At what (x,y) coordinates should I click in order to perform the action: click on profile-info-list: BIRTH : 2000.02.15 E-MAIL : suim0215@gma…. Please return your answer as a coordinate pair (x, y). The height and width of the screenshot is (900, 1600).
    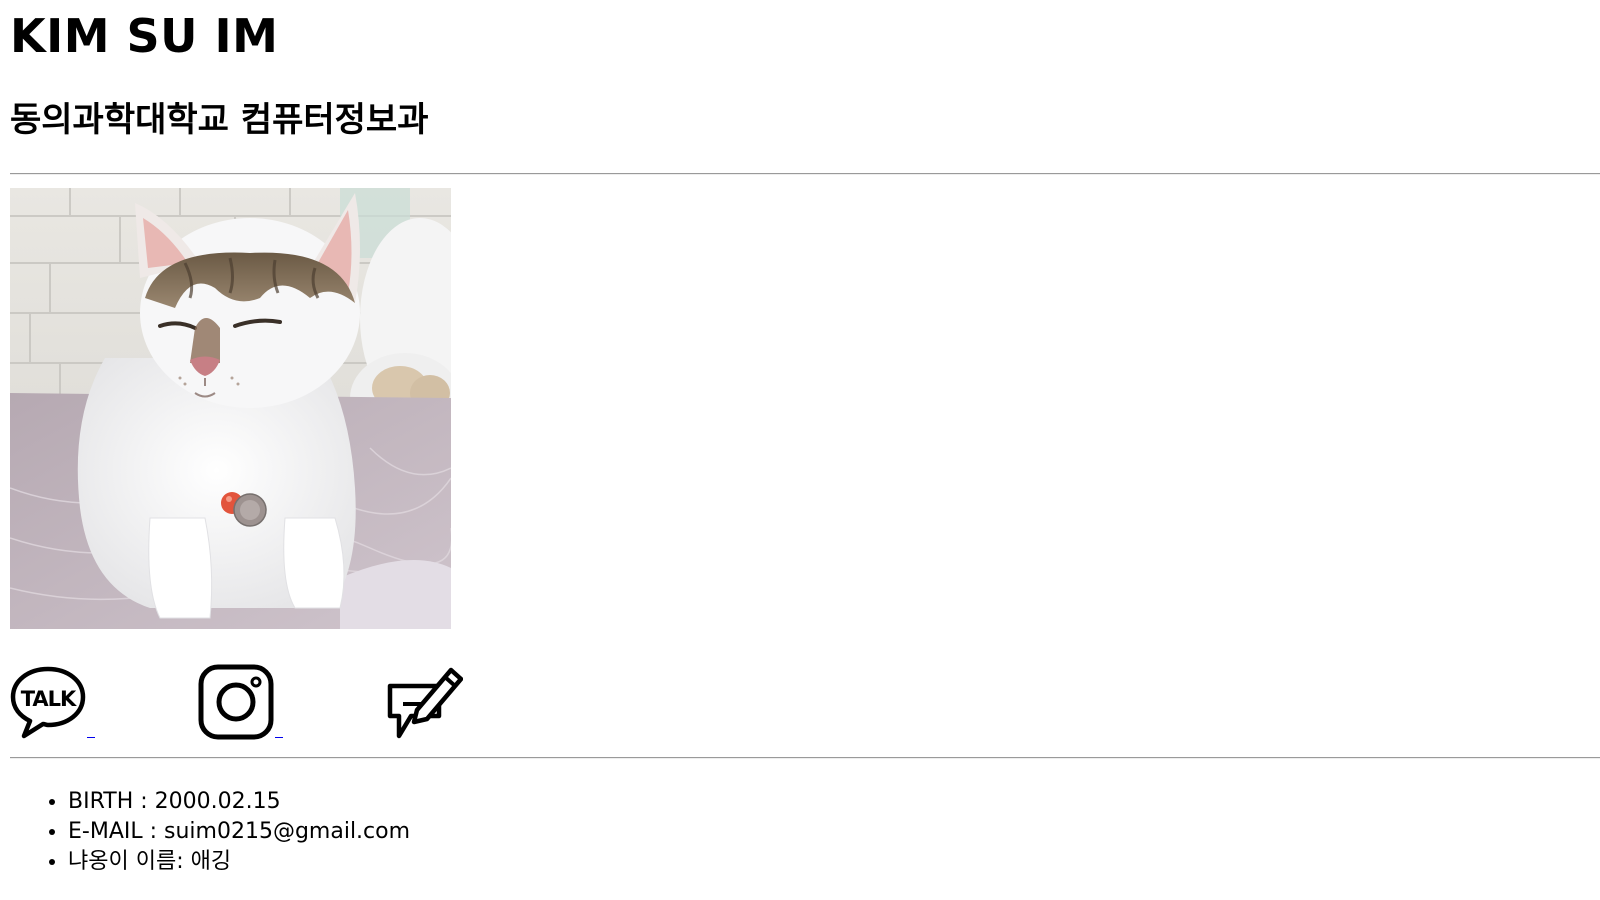
    Looking at the image, I should click on (220, 832).